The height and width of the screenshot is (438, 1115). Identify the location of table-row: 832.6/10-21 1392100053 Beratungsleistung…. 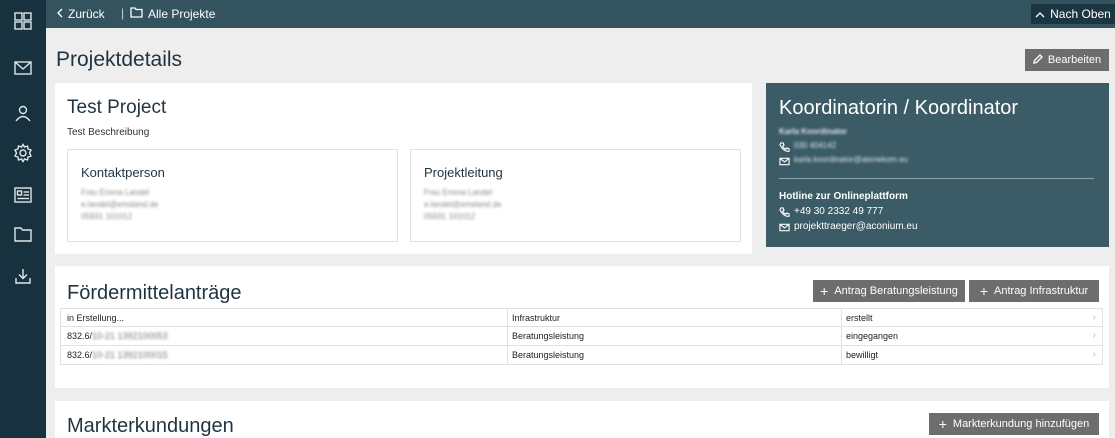
(581, 336).